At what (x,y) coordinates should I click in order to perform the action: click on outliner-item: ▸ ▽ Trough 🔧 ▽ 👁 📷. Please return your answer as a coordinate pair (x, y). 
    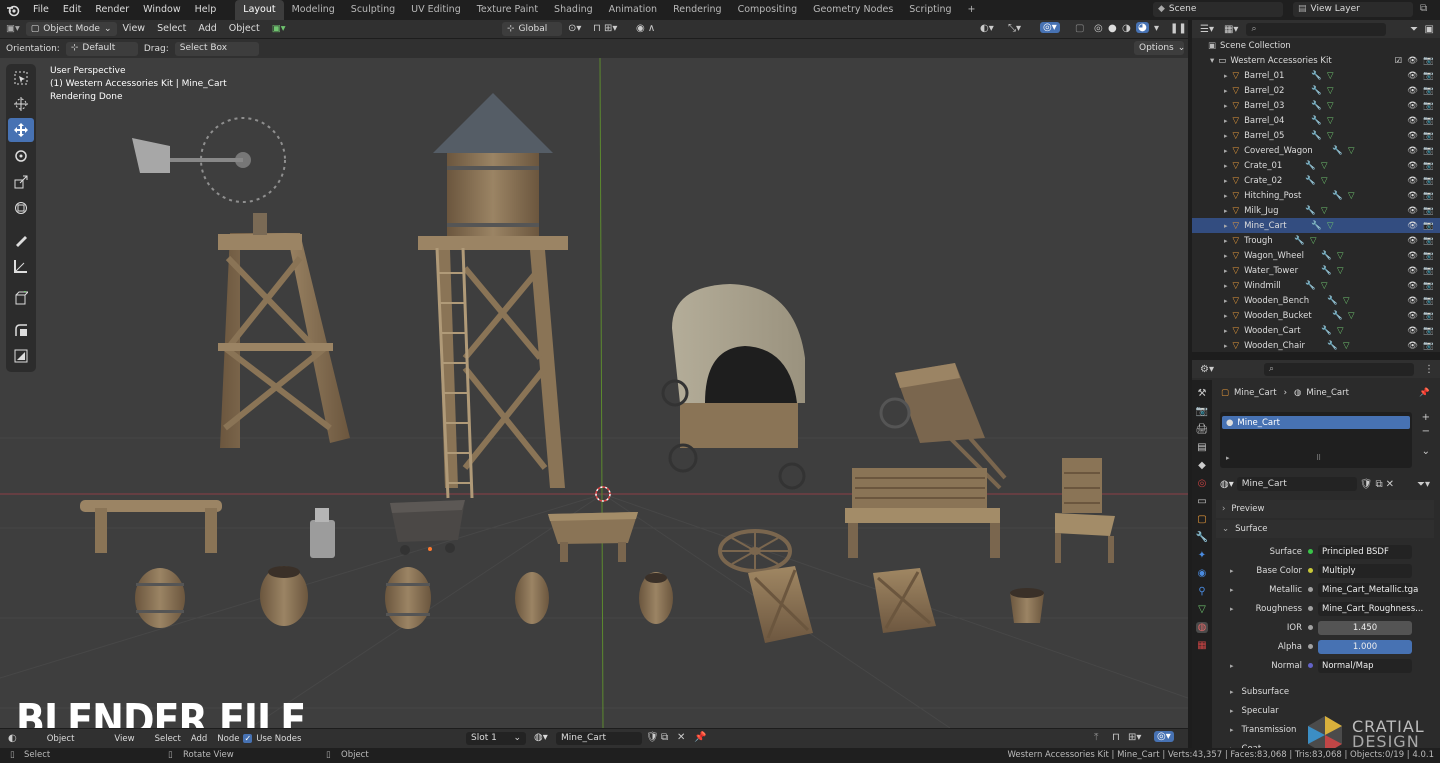
    Looking at the image, I should click on (1316, 240).